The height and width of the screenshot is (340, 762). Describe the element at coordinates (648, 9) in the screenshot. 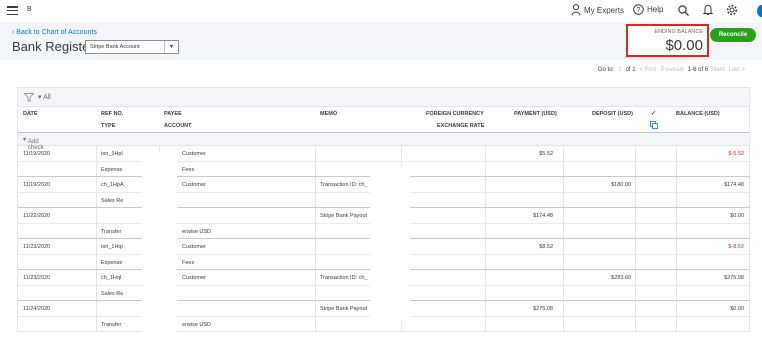

I see `help-button: ? Help` at that location.